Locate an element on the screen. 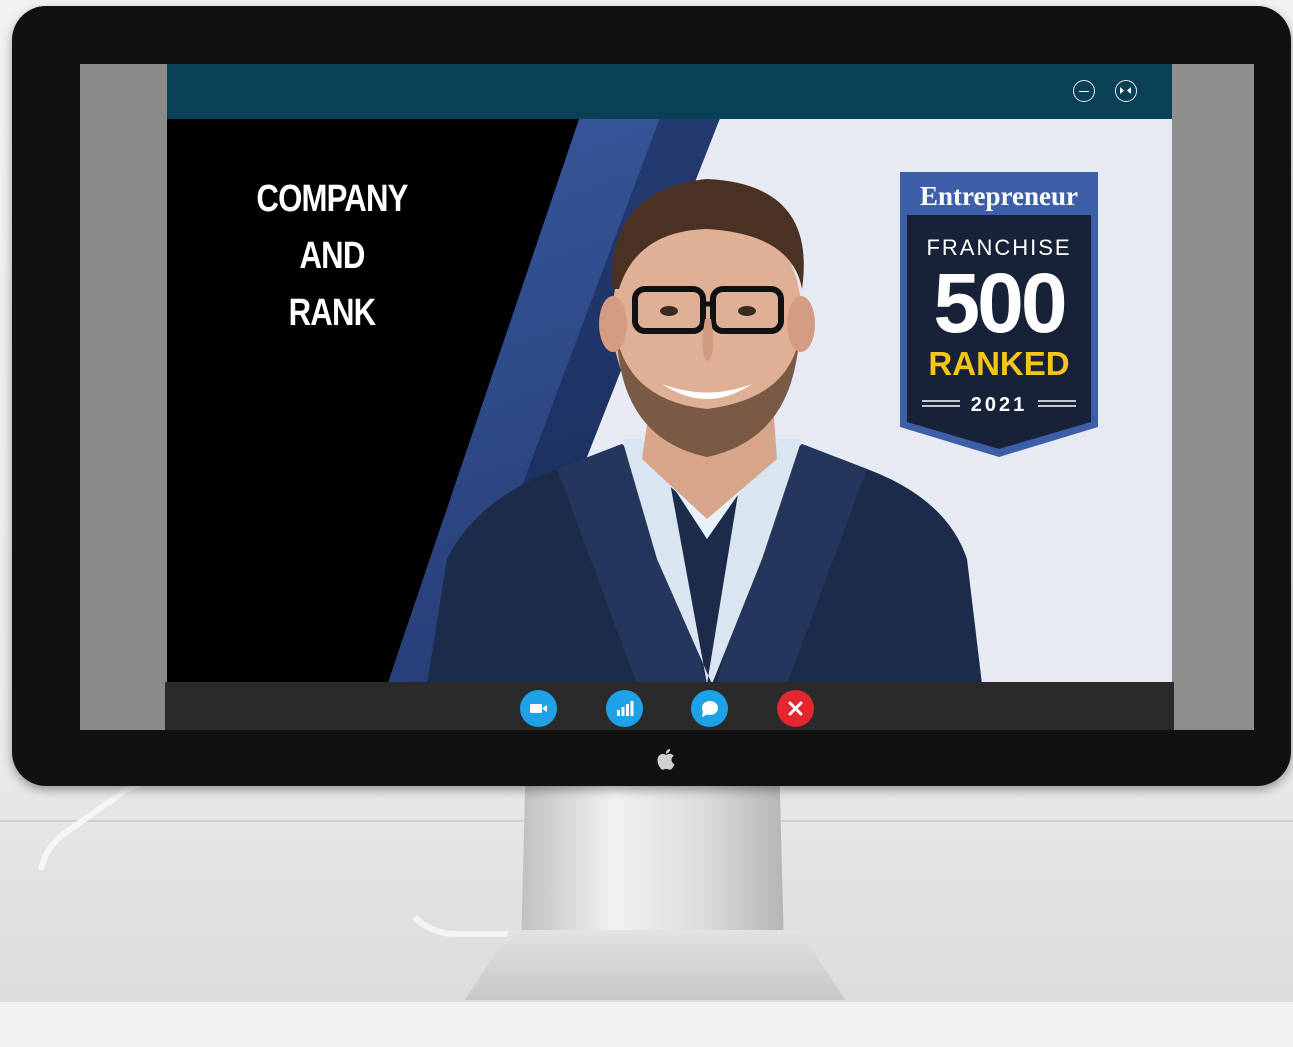 This screenshot has width=1293, height=1047. slide-heading: COMPANY AND RANK is located at coordinates (332, 256).